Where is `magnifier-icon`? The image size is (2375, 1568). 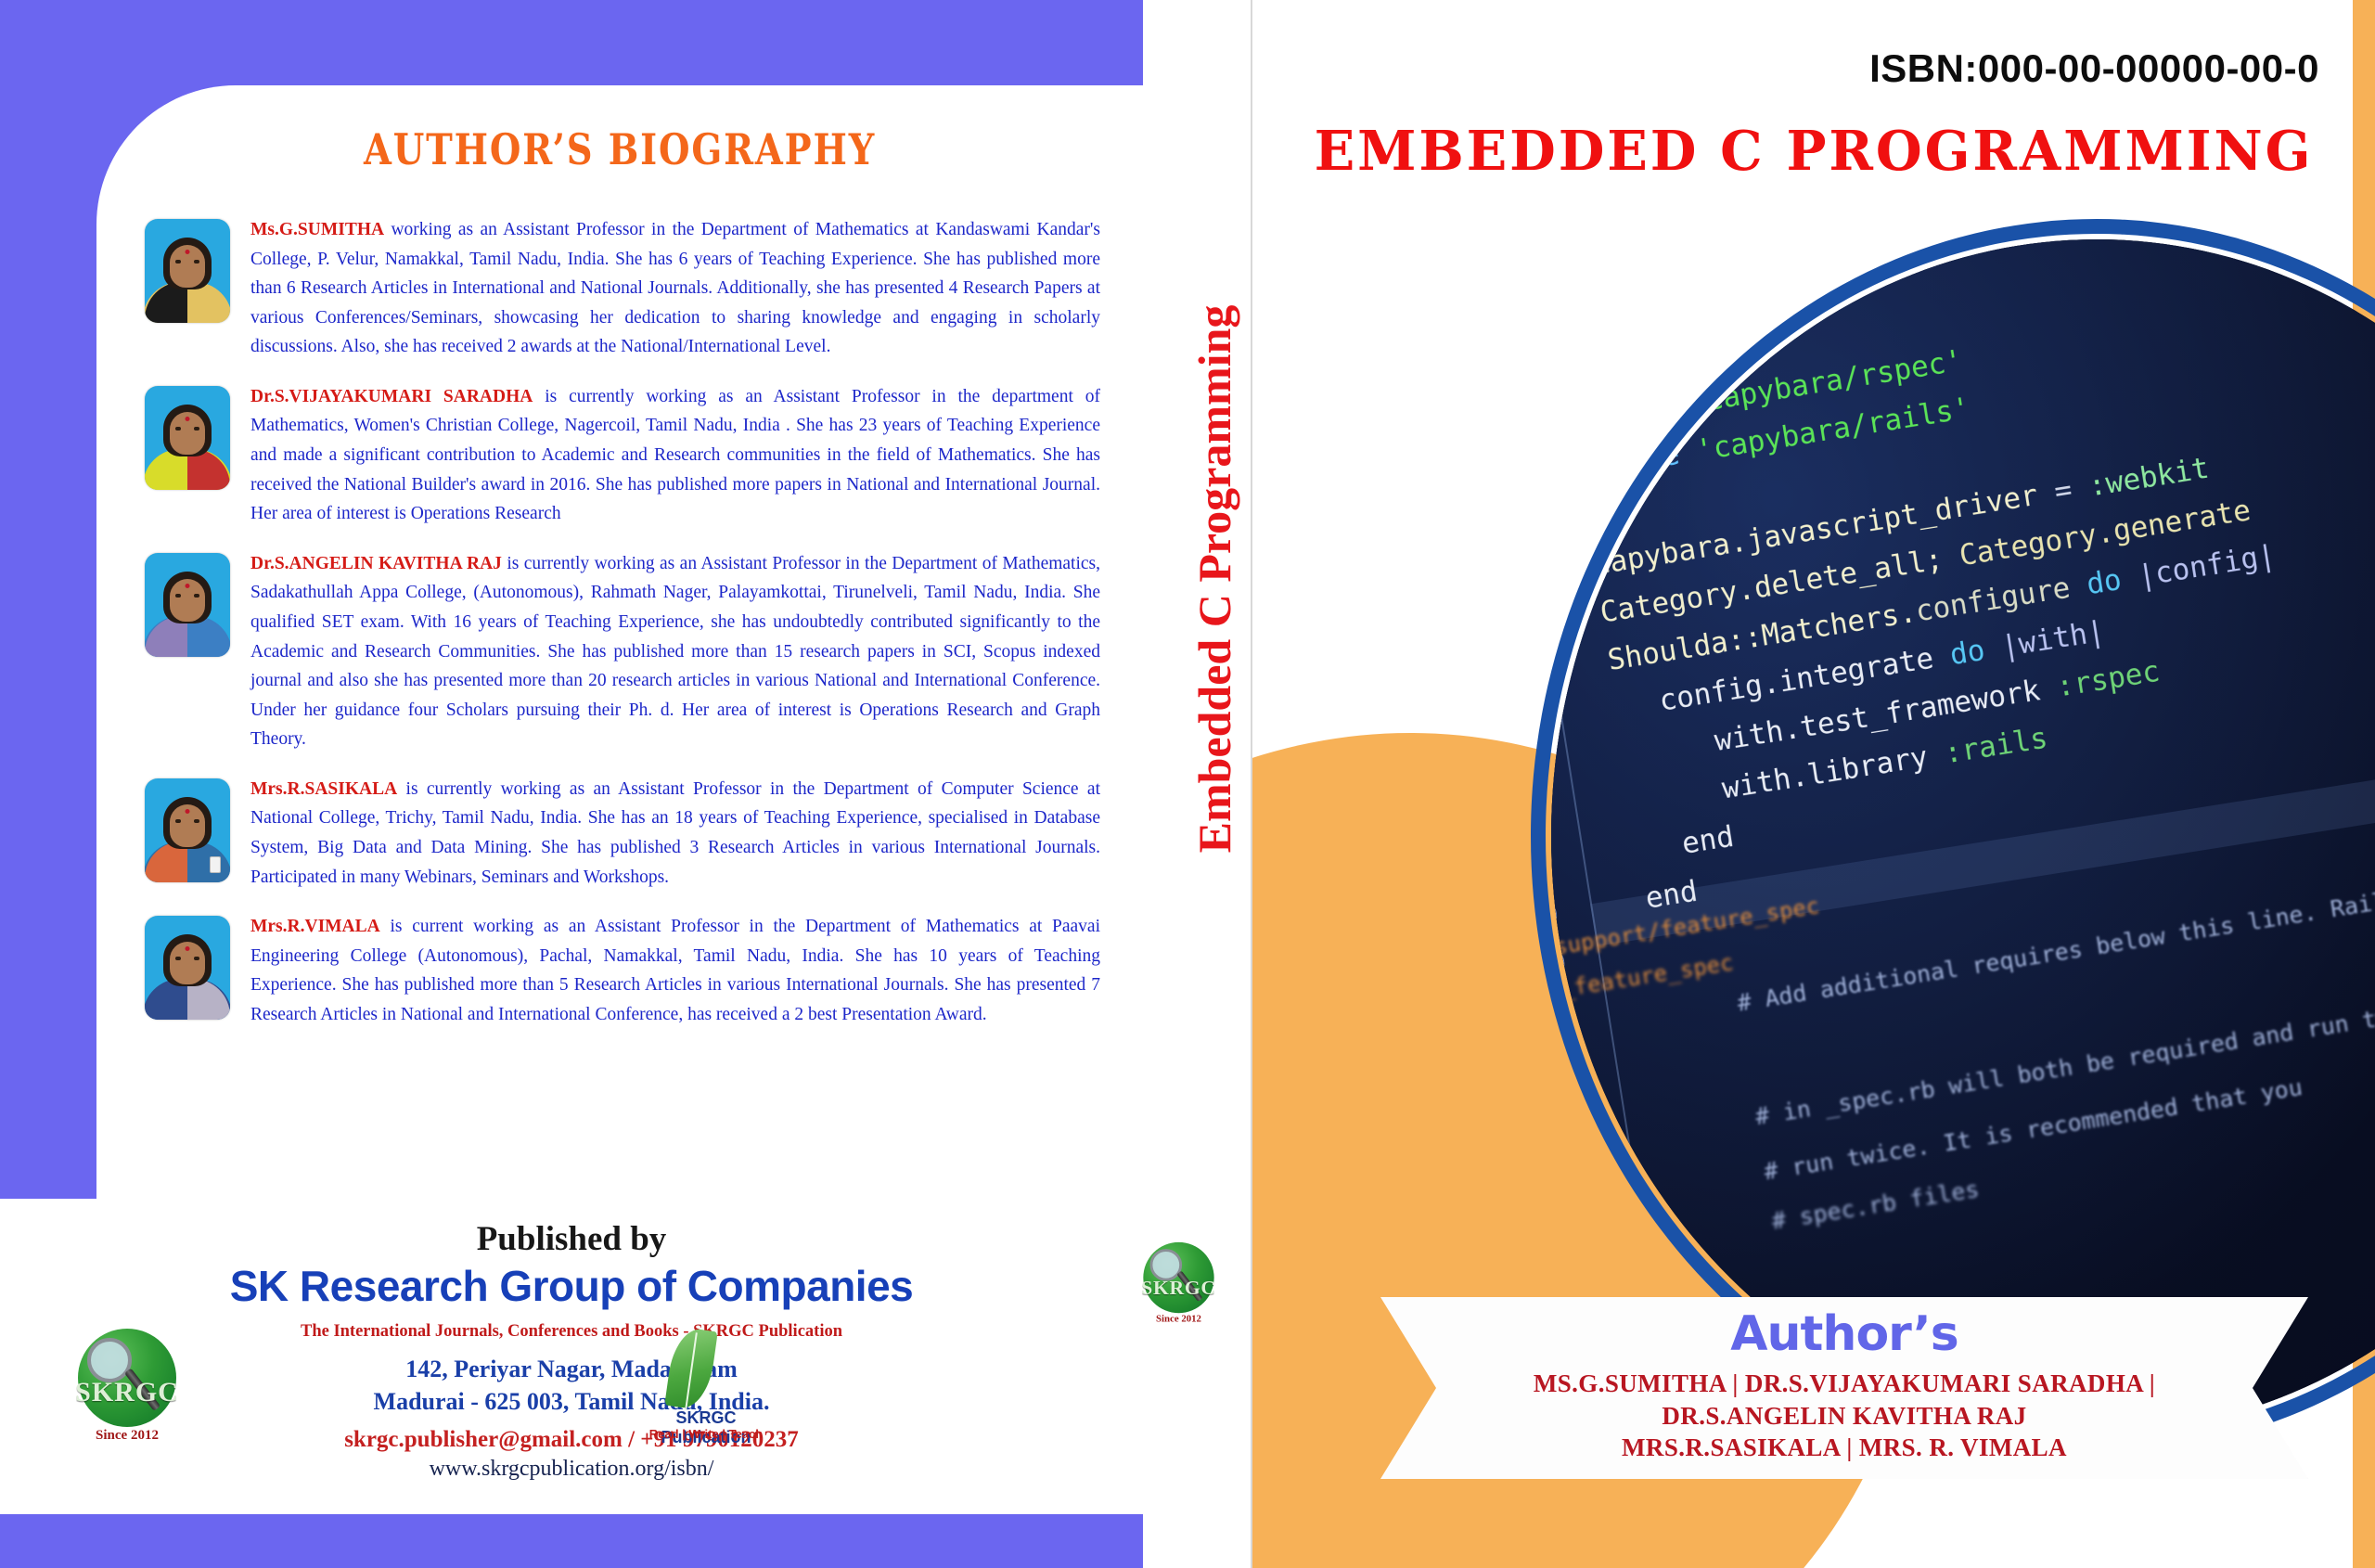 magnifier-icon is located at coordinates (109, 1360).